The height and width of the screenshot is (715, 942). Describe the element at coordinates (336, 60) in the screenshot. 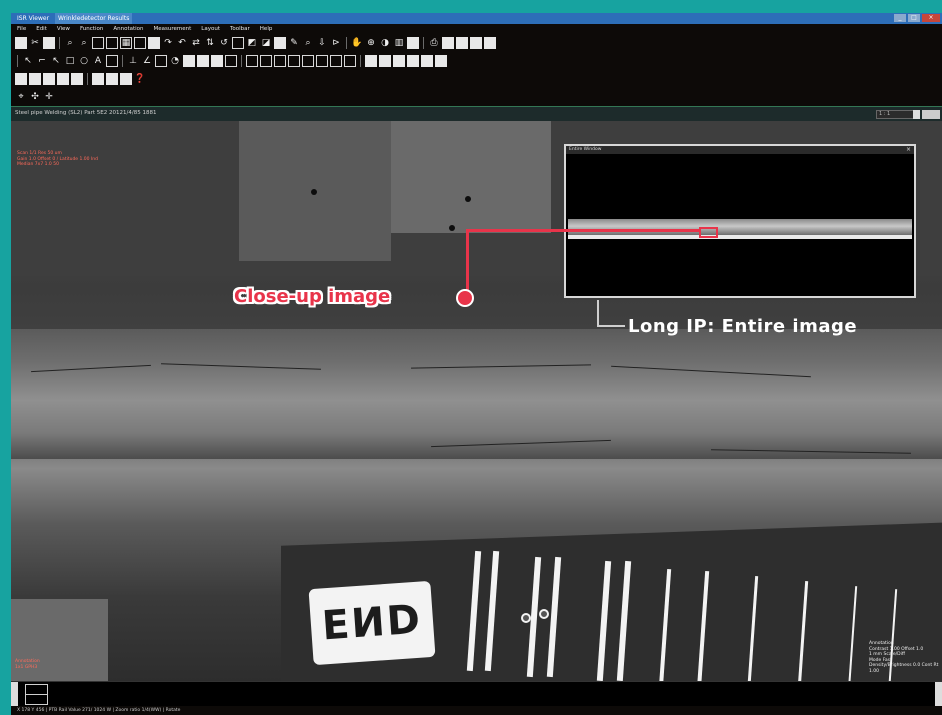

I see `layout-7-icon` at that location.